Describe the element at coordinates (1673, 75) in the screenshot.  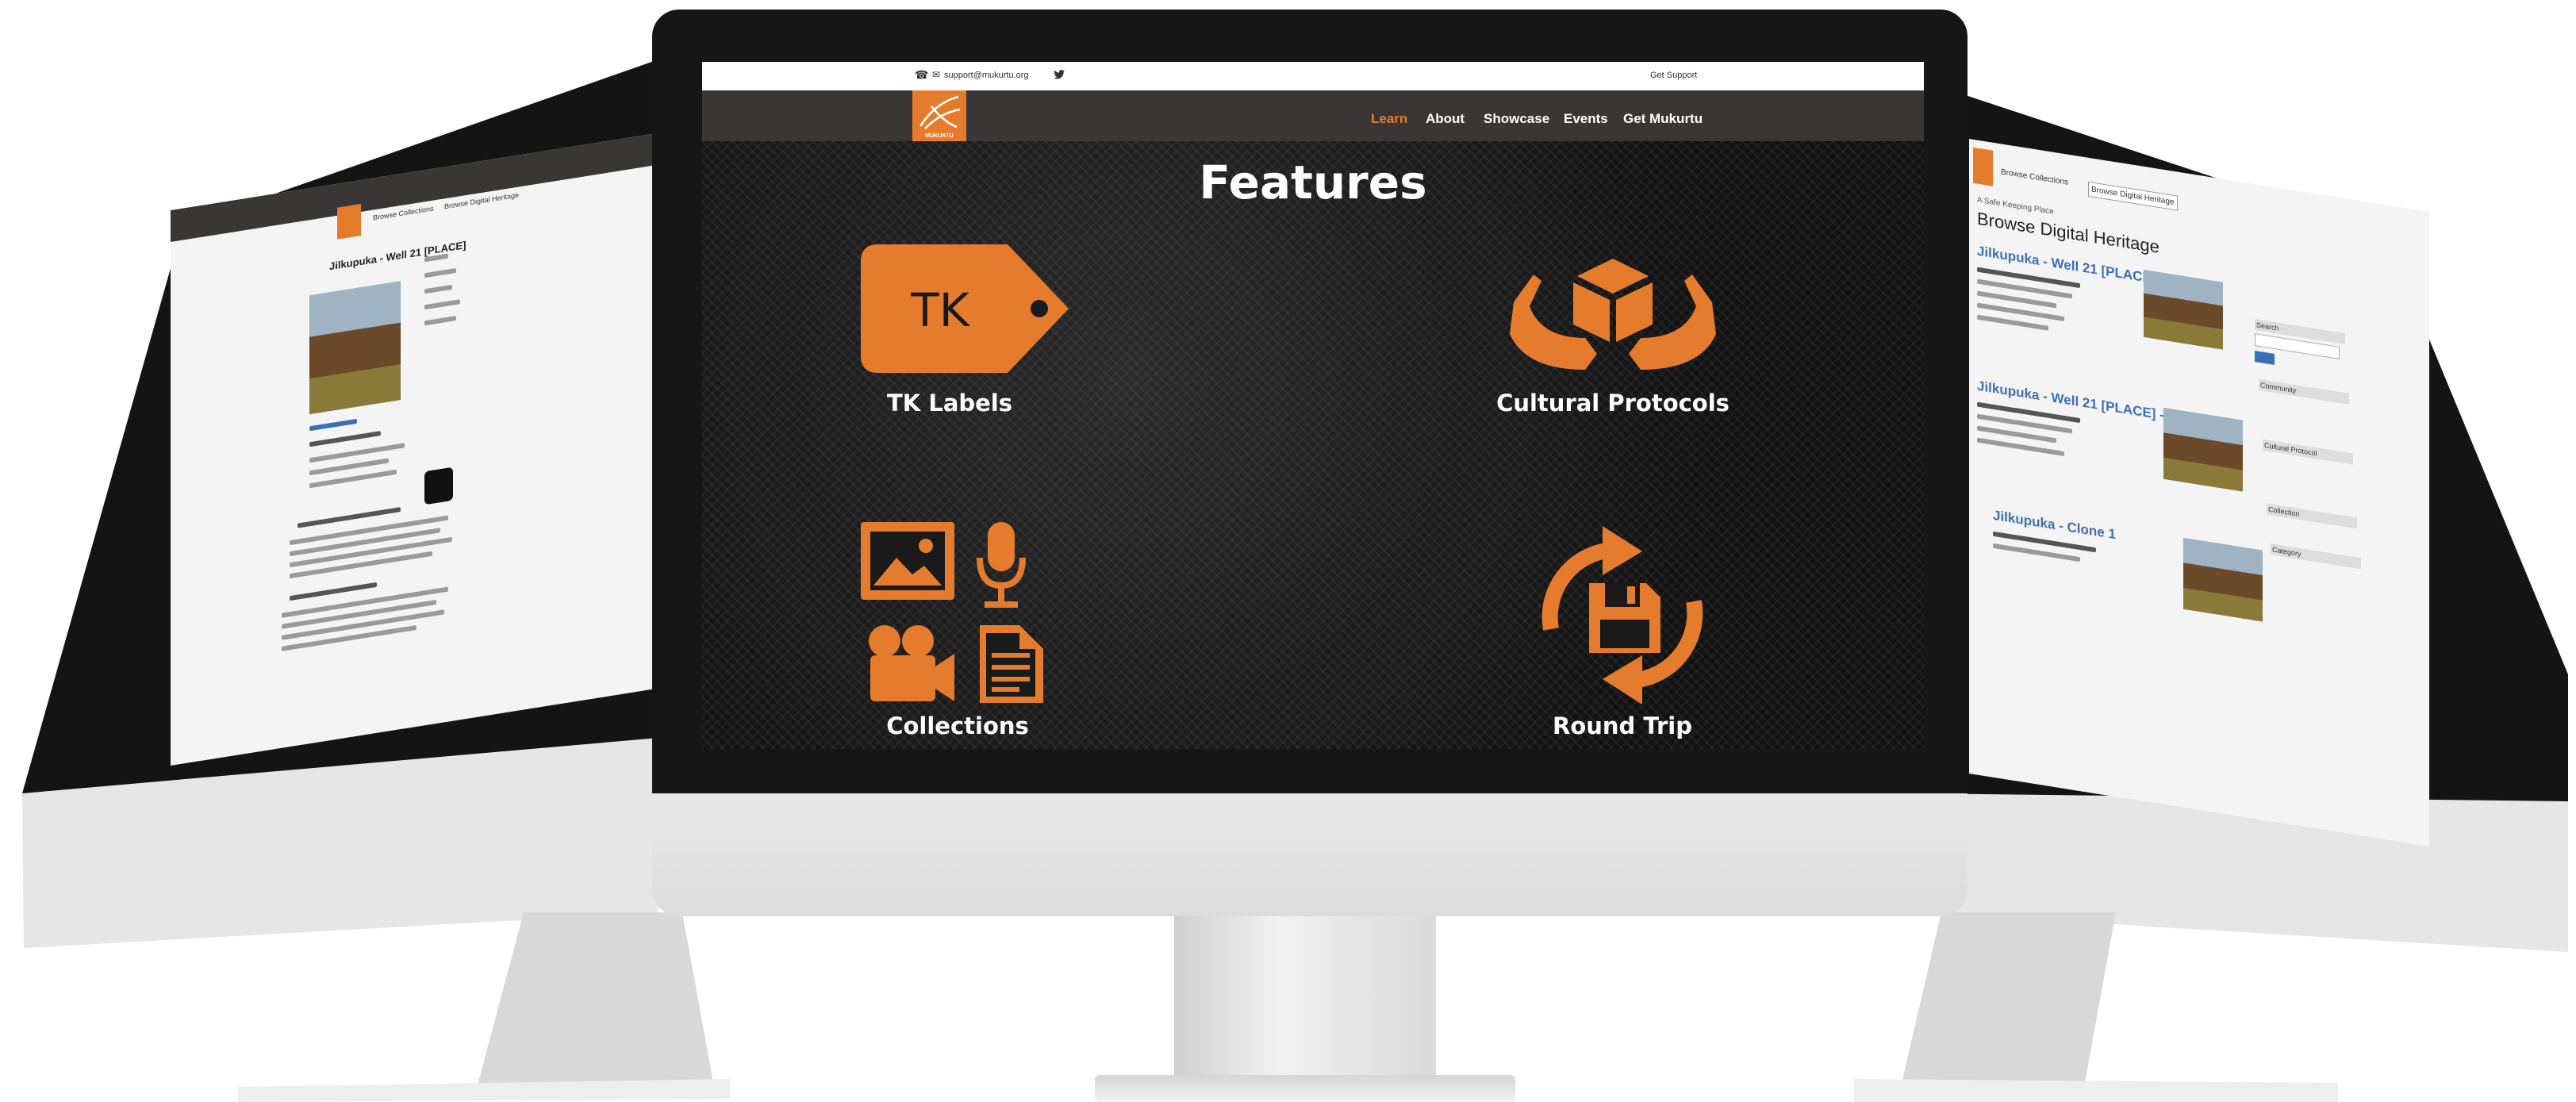
I see `get-support-link: Get Support` at that location.